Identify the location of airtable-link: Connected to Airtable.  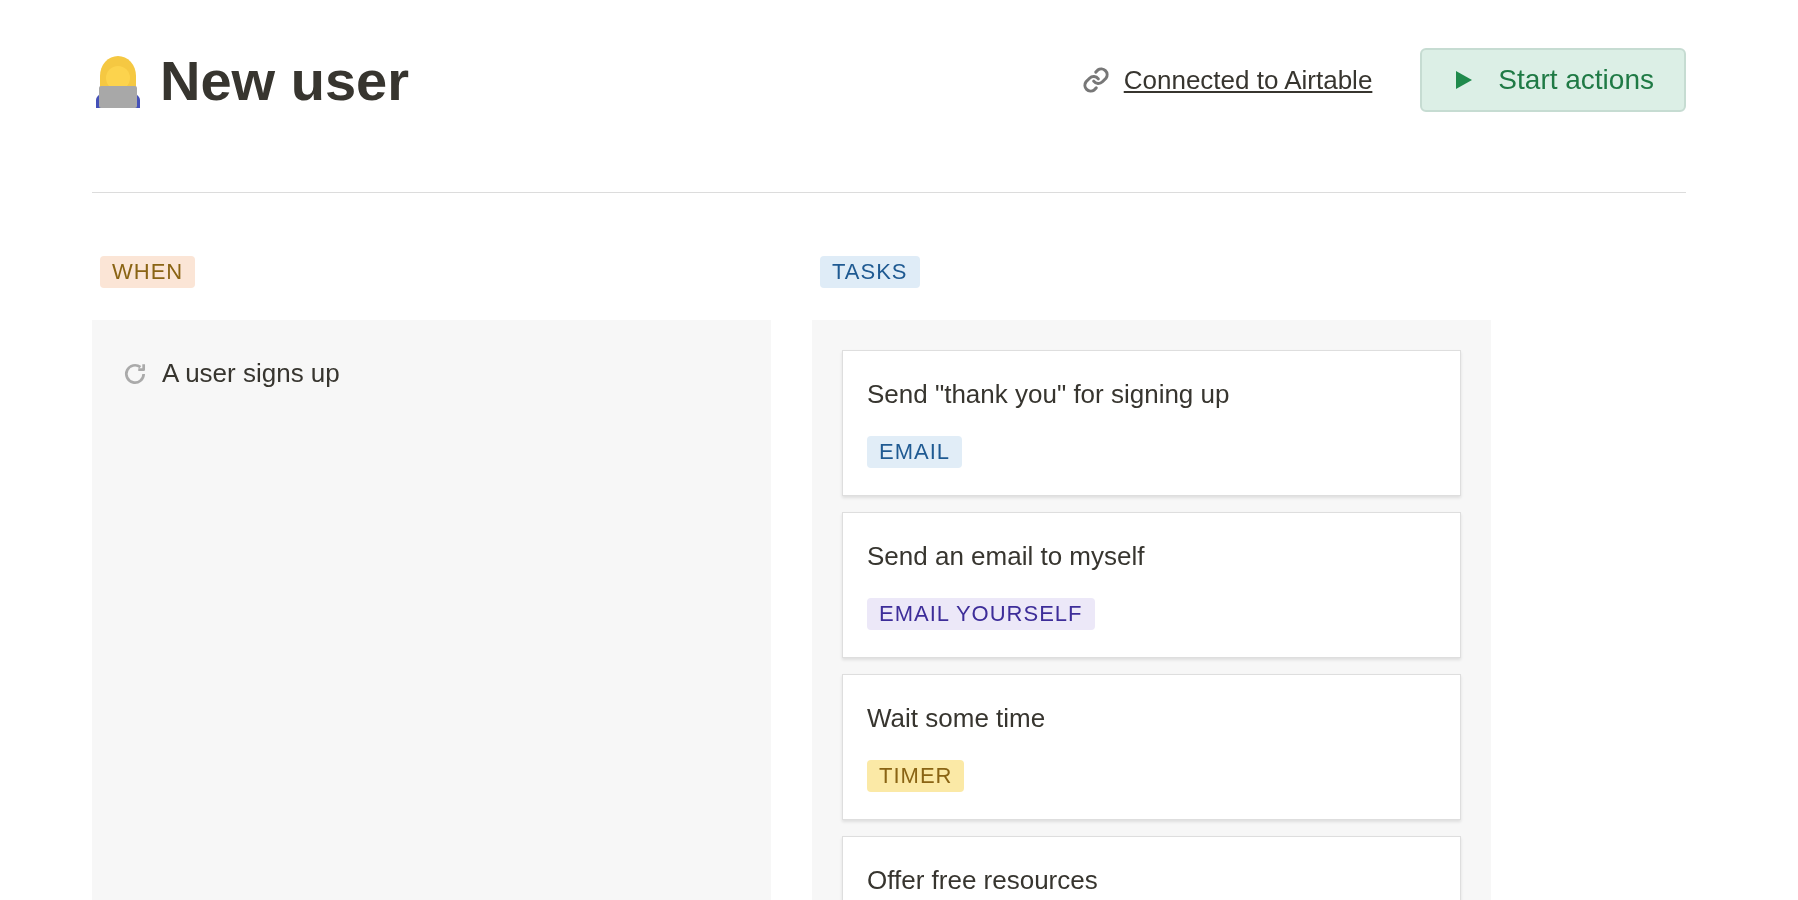
(1248, 80).